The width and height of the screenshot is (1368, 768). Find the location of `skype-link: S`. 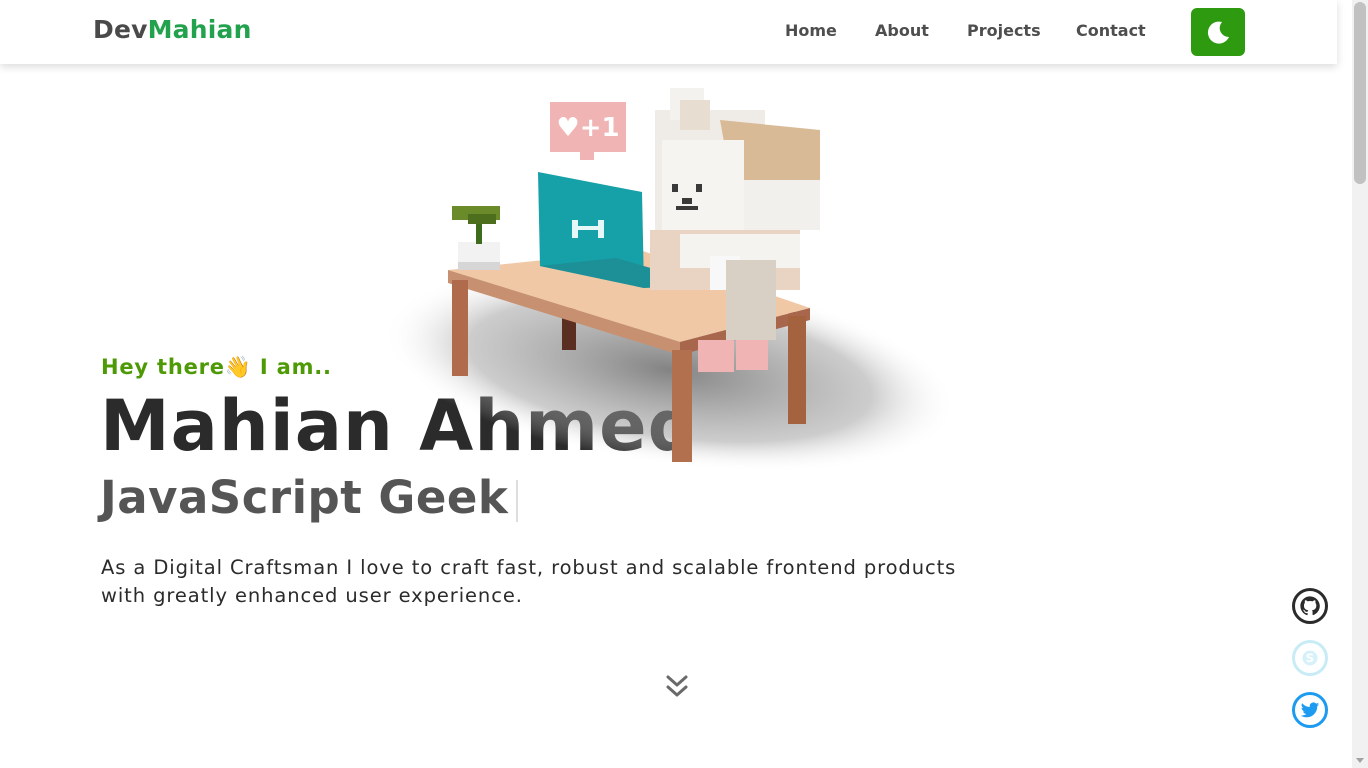

skype-link: S is located at coordinates (1310, 658).